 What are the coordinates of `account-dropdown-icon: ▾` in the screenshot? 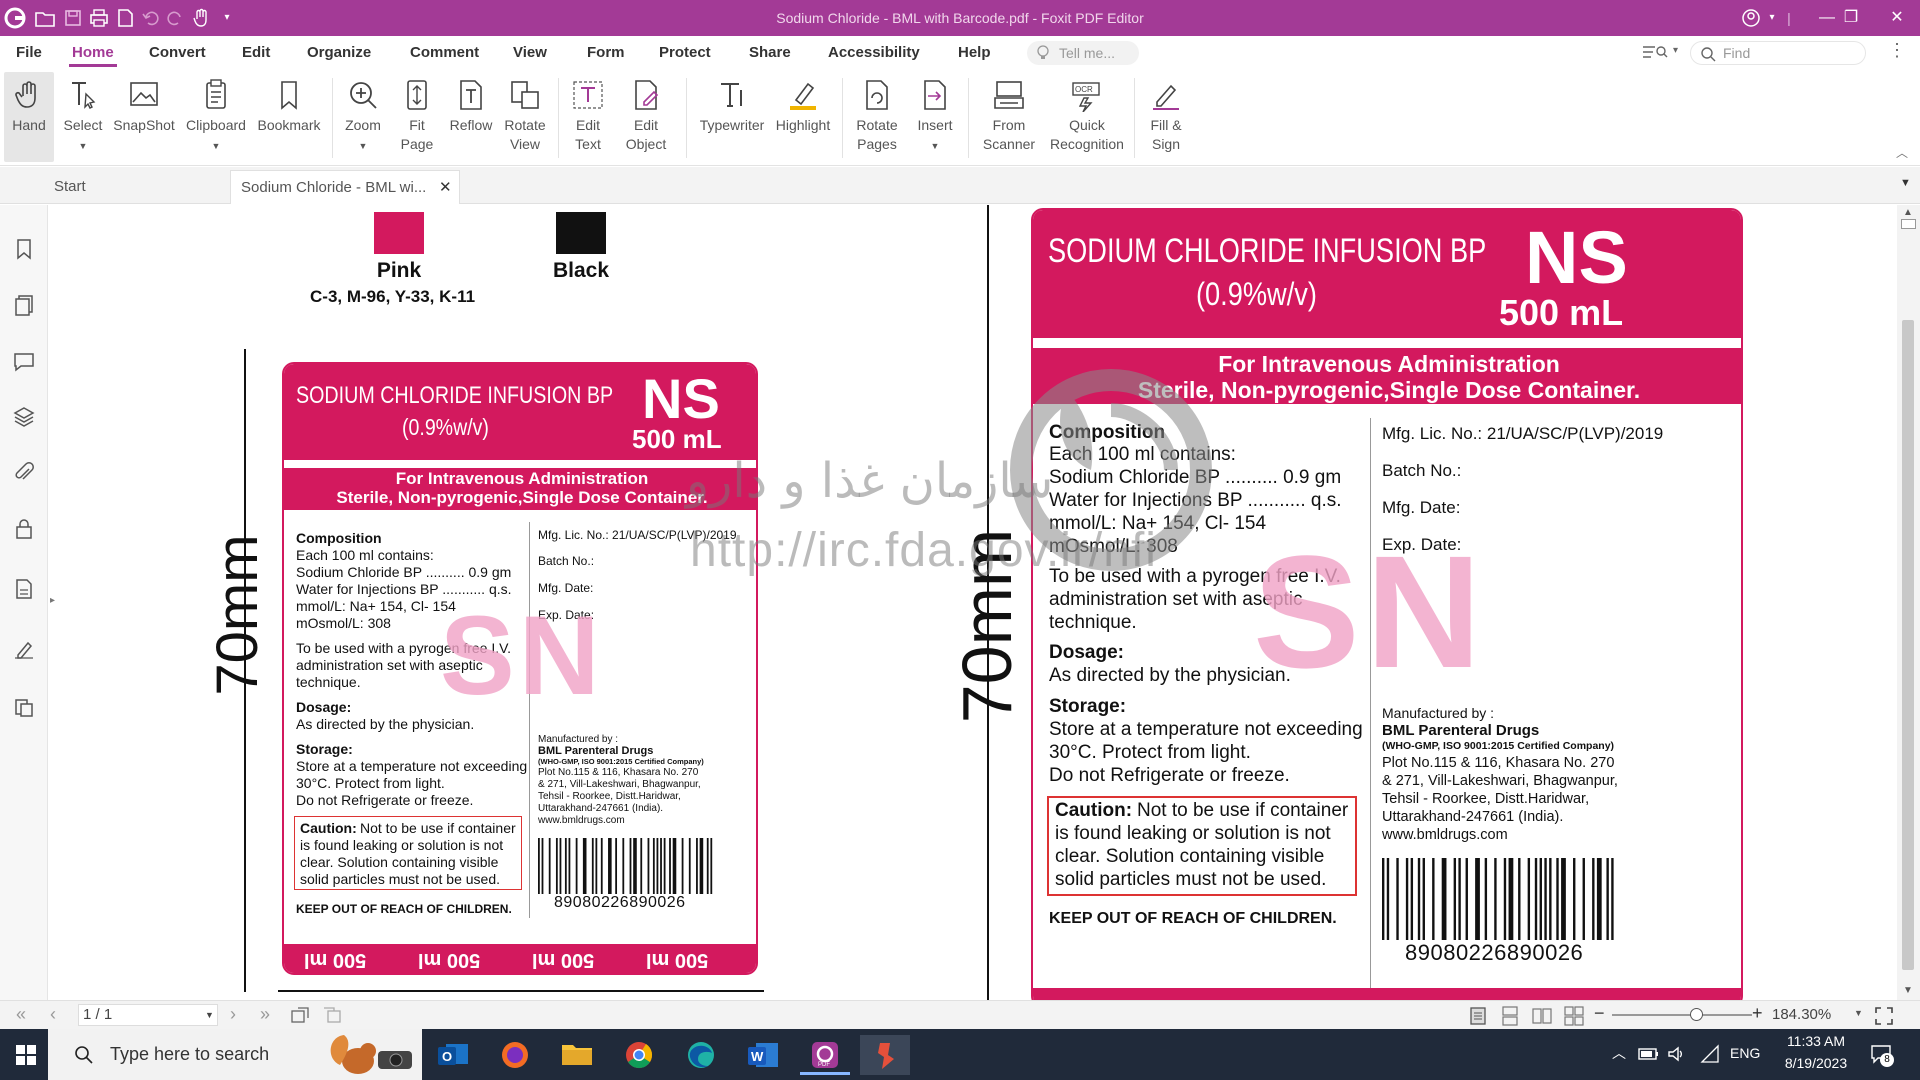 It's located at (1772, 18).